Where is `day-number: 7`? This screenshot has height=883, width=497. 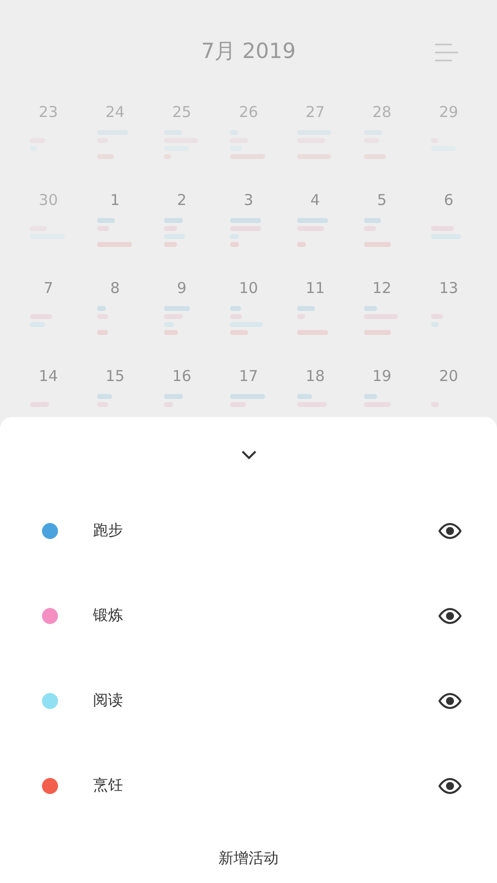
day-number: 7 is located at coordinates (49, 288).